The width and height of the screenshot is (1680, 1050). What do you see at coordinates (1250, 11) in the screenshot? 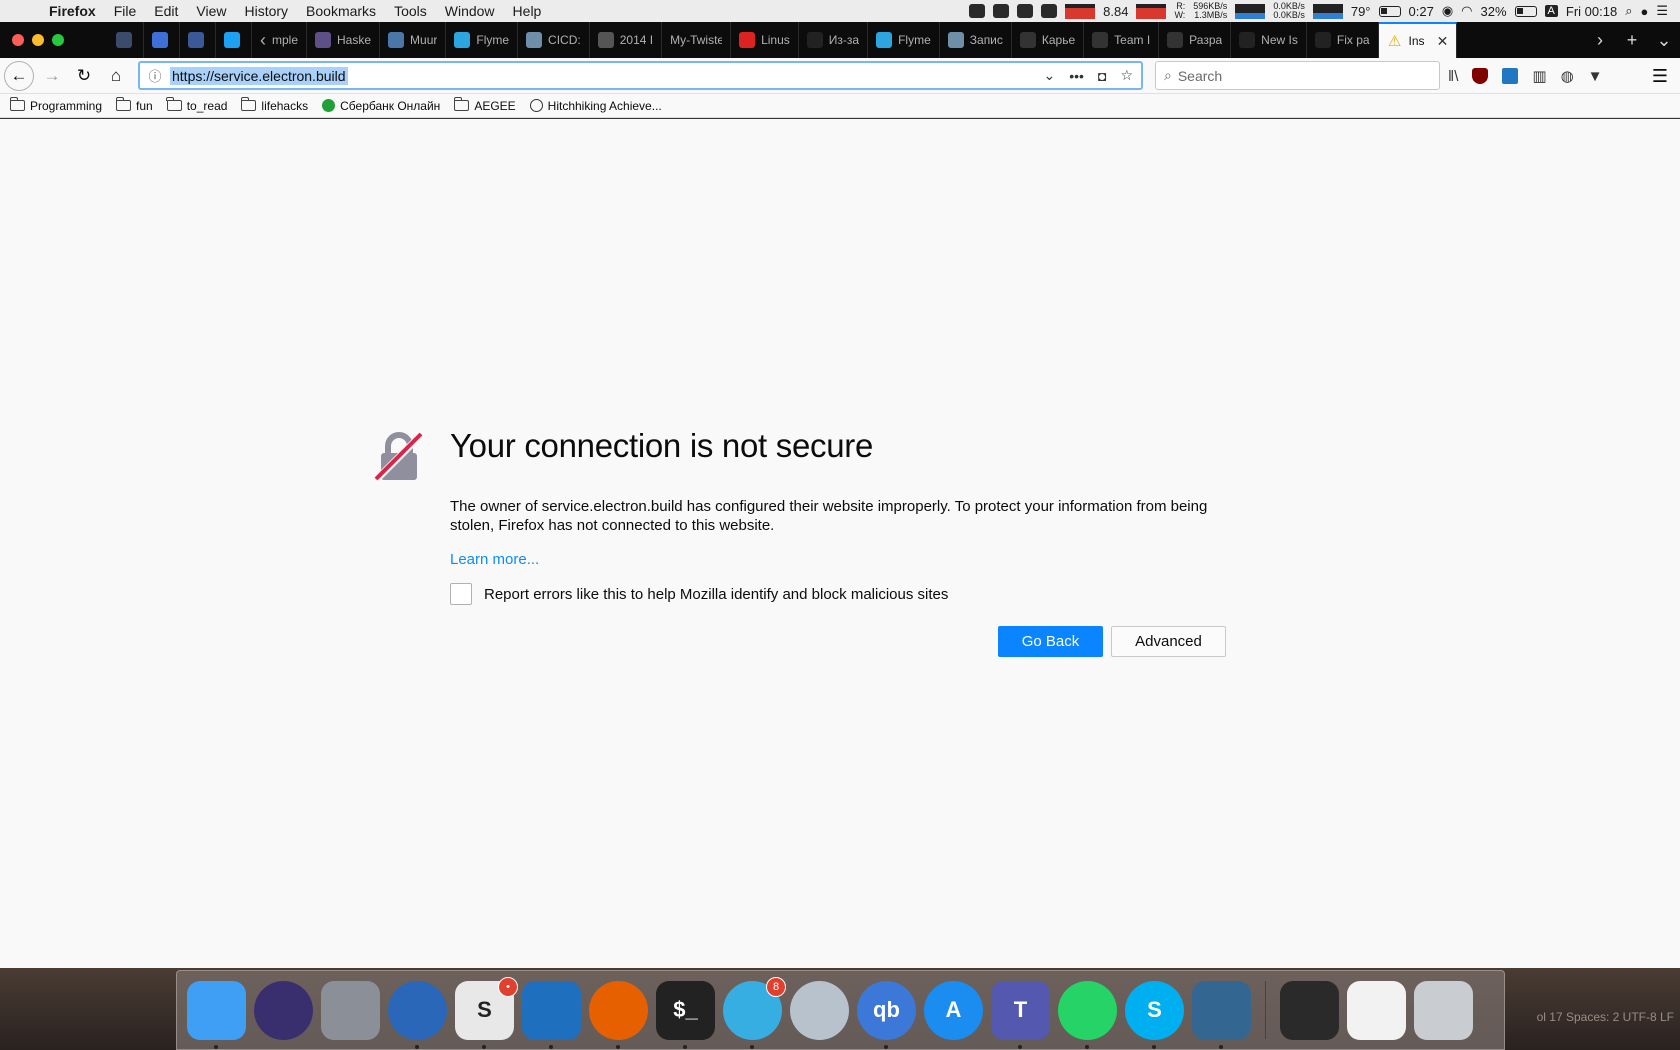
I see `disk-graph-icon` at bounding box center [1250, 11].